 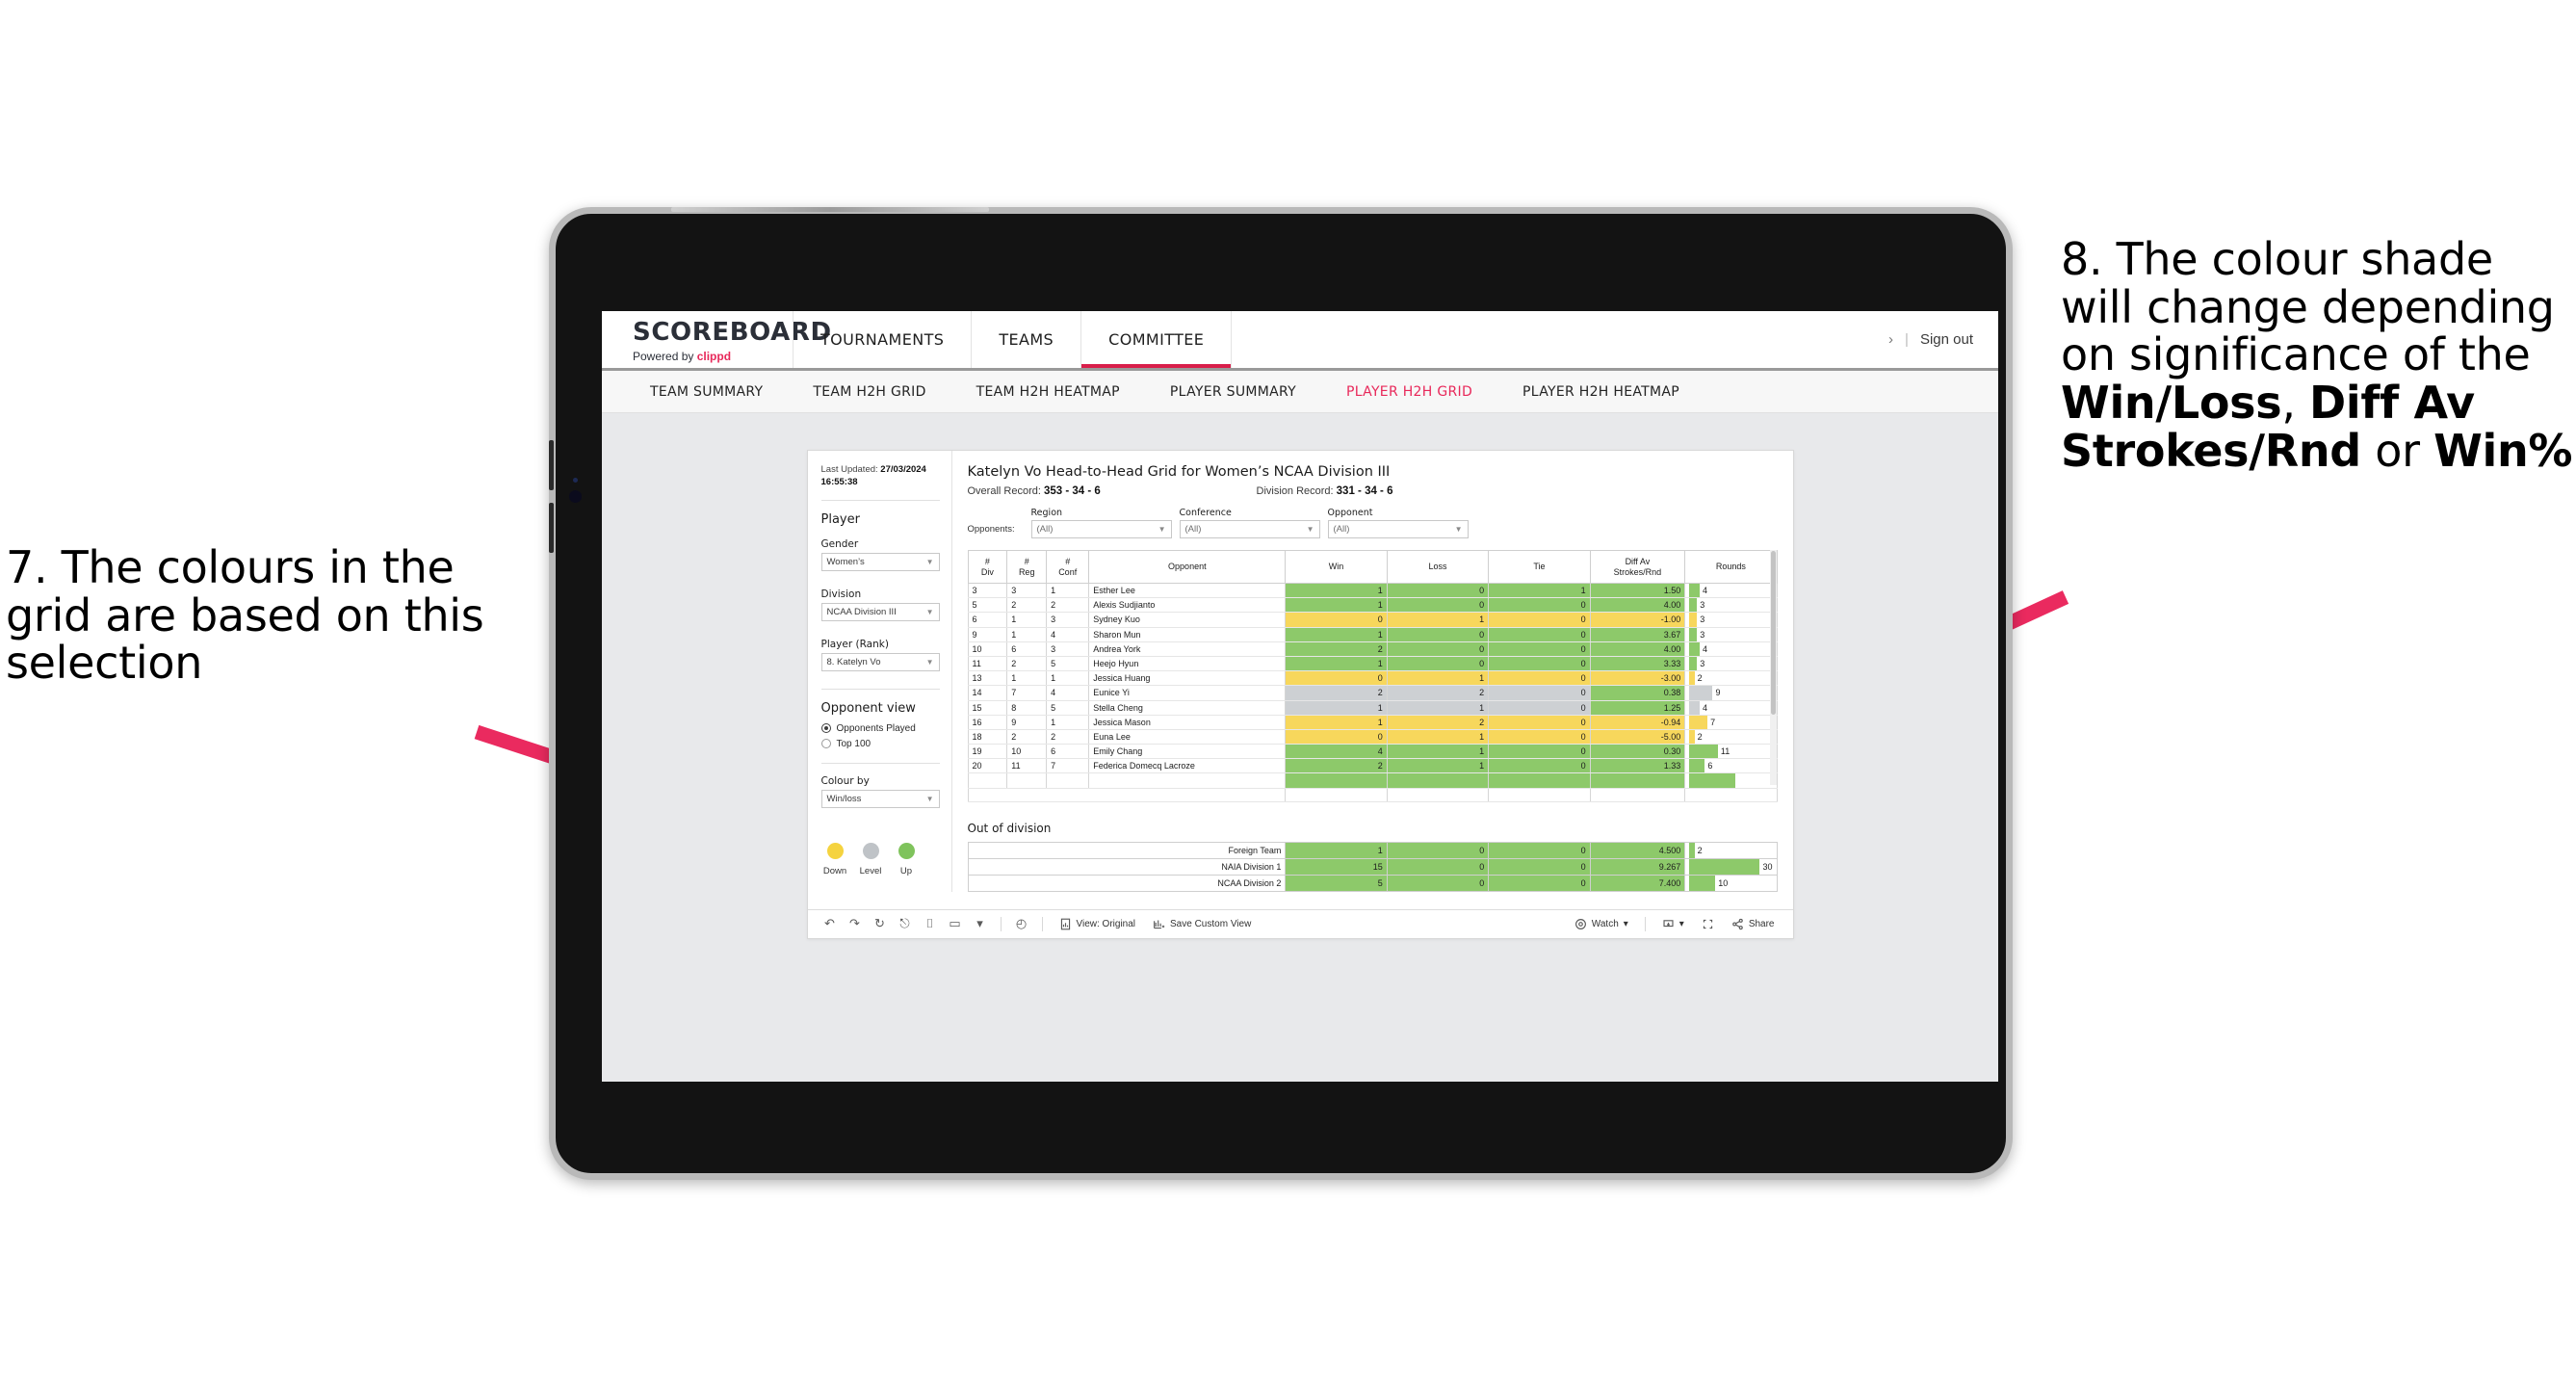 What do you see at coordinates (1068, 567) in the screenshot?
I see `column-header-conf: # Conf` at bounding box center [1068, 567].